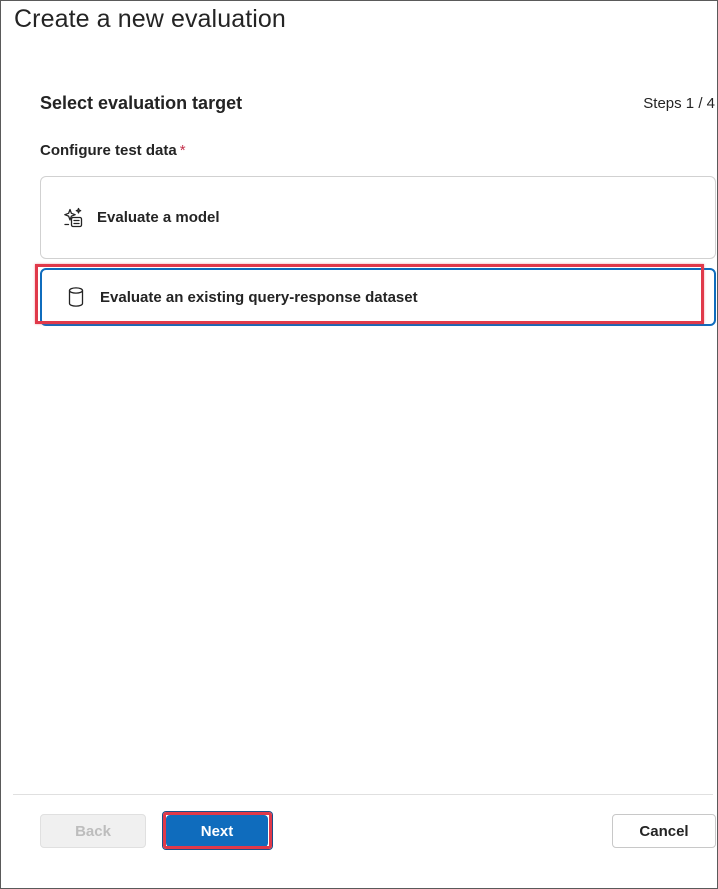 The width and height of the screenshot is (718, 889). What do you see at coordinates (217, 831) in the screenshot?
I see `next-button: Next` at bounding box center [217, 831].